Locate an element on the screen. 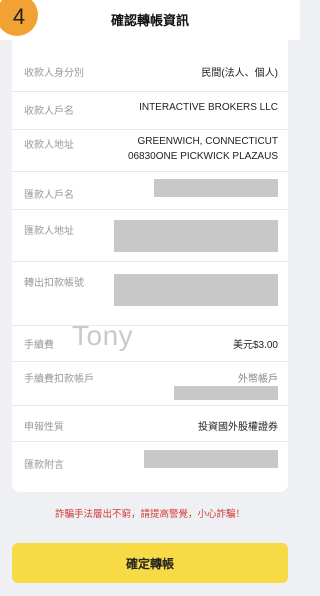 This screenshot has width=320, height=596. payee-address-line2: 06830ONE PICKWICK PLAZAUS is located at coordinates (202, 156).